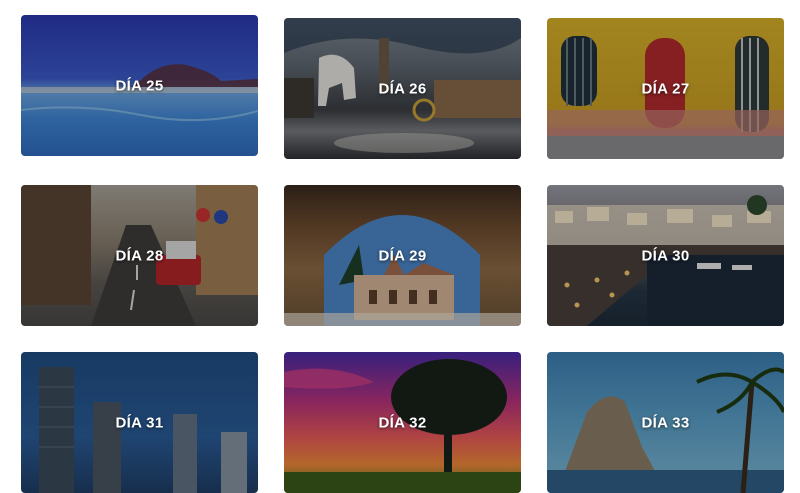 The height and width of the screenshot is (493, 800). I want to click on day-card-label: DÍA 32, so click(402, 422).